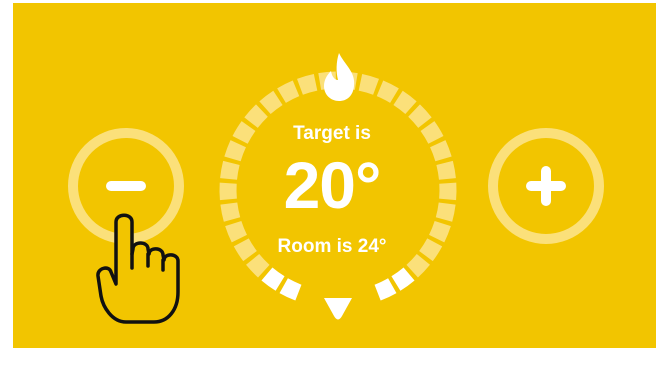 The height and width of the screenshot is (374, 664). What do you see at coordinates (338, 309) in the screenshot?
I see `target-marker` at bounding box center [338, 309].